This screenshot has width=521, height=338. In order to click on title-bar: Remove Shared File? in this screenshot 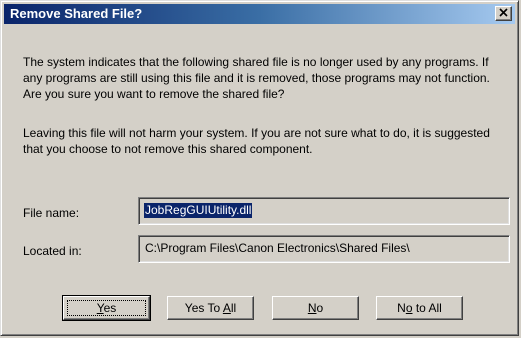, I will do `click(259, 14)`.